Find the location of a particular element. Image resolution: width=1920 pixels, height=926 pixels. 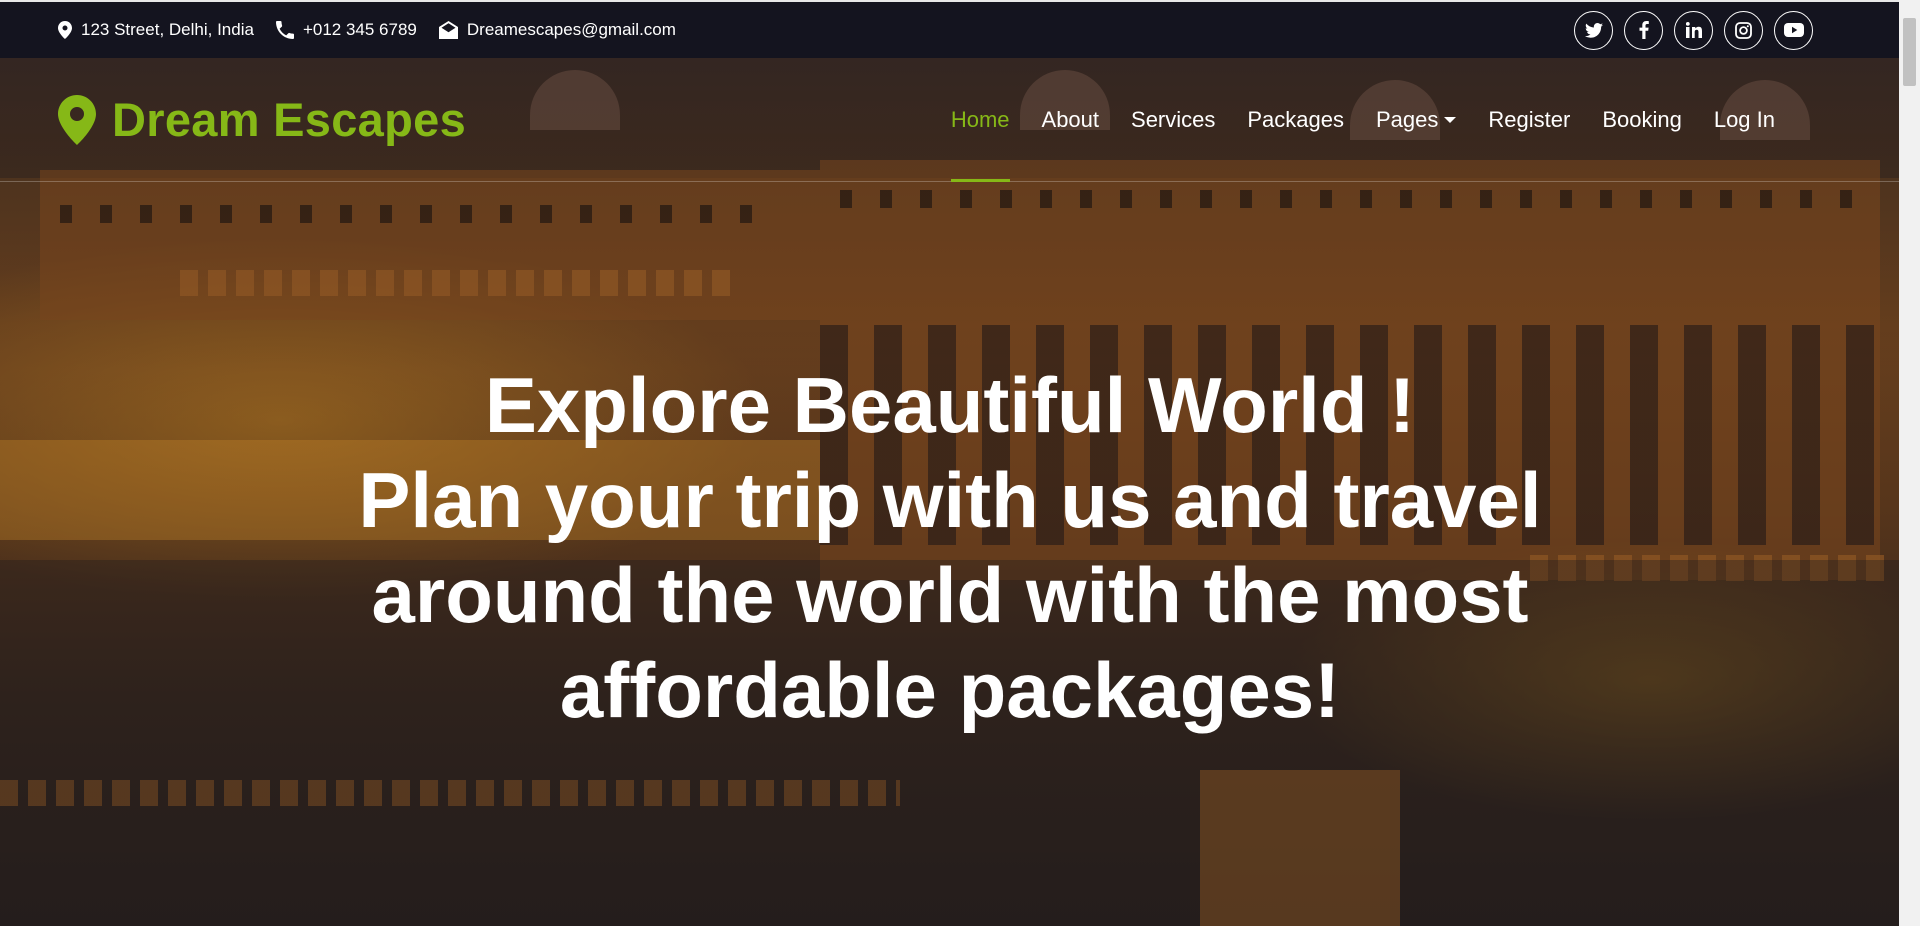

social-links is located at coordinates (1693, 30).